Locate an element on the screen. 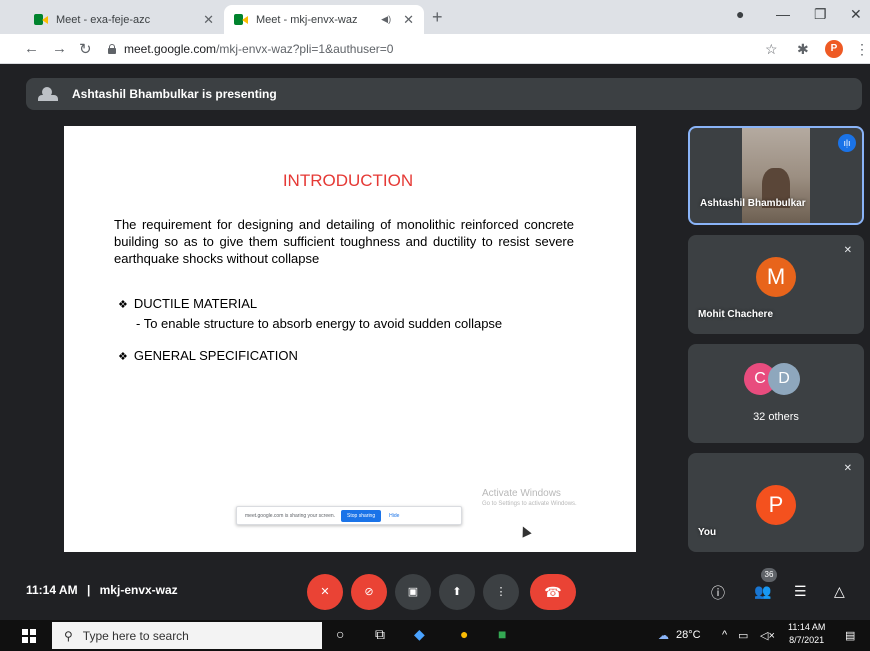 The height and width of the screenshot is (651, 870). meet-favicon-icon is located at coordinates (41, 19).